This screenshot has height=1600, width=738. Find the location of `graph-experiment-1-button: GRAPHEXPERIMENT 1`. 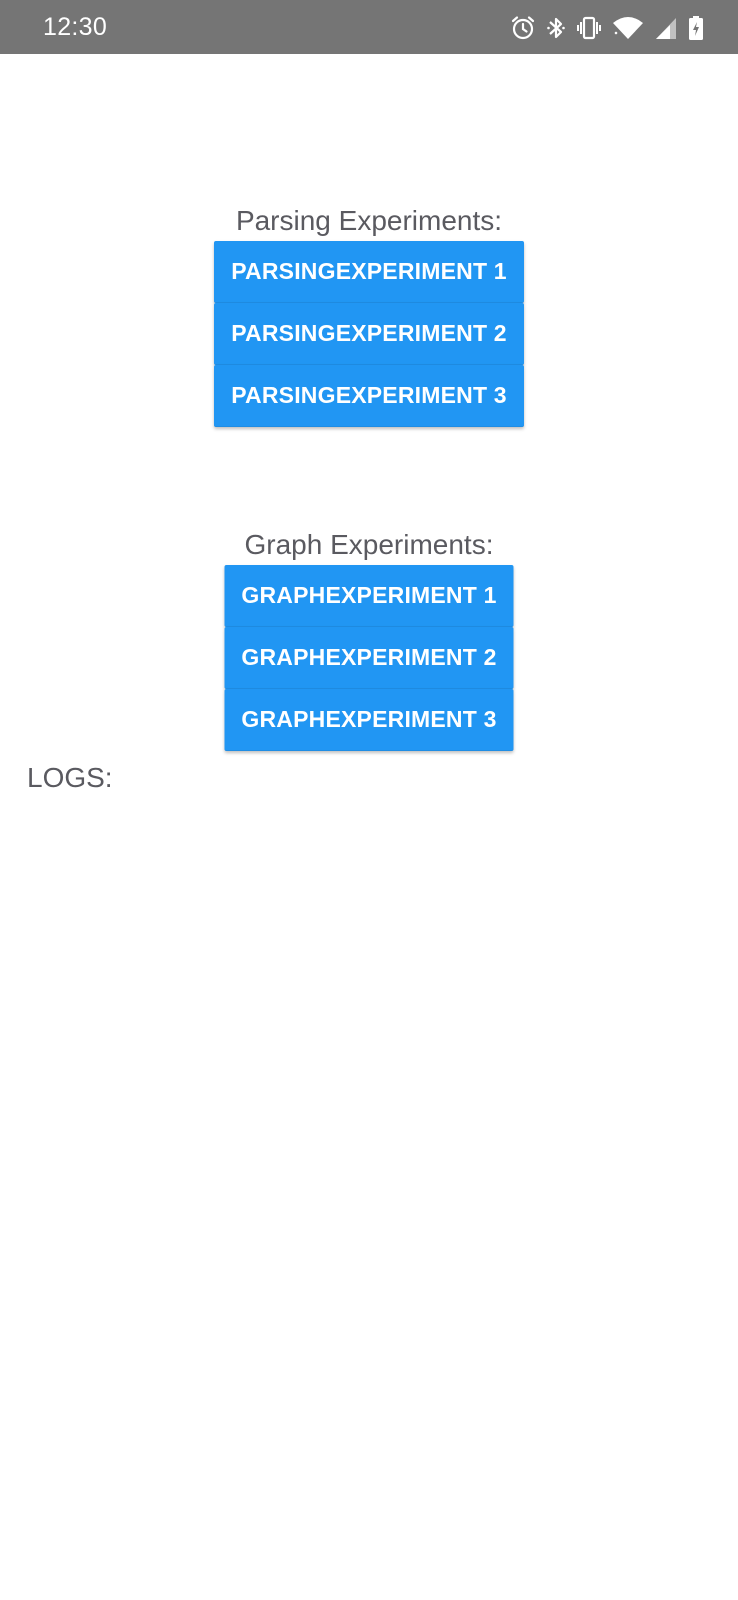

graph-experiment-1-button: GRAPHEXPERIMENT 1 is located at coordinates (369, 596).